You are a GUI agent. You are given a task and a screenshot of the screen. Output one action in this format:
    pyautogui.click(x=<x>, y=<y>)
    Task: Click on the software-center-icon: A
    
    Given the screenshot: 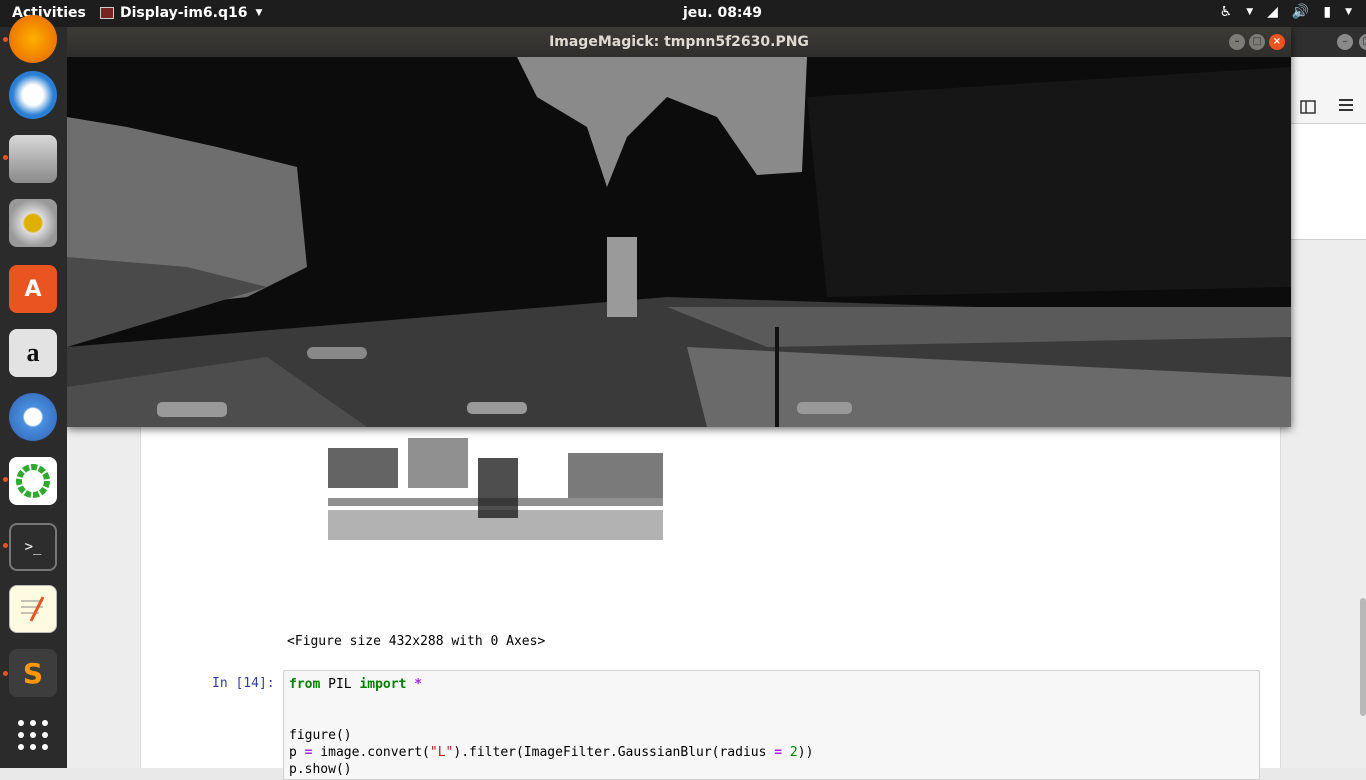 What is the action you would take?
    pyautogui.click(x=33, y=289)
    